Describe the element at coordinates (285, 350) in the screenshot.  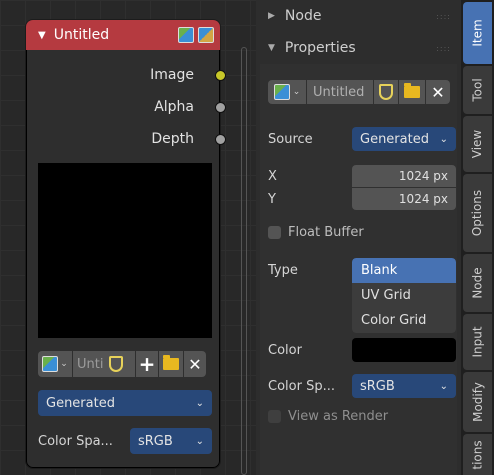
I see `color-label: Color` at that location.